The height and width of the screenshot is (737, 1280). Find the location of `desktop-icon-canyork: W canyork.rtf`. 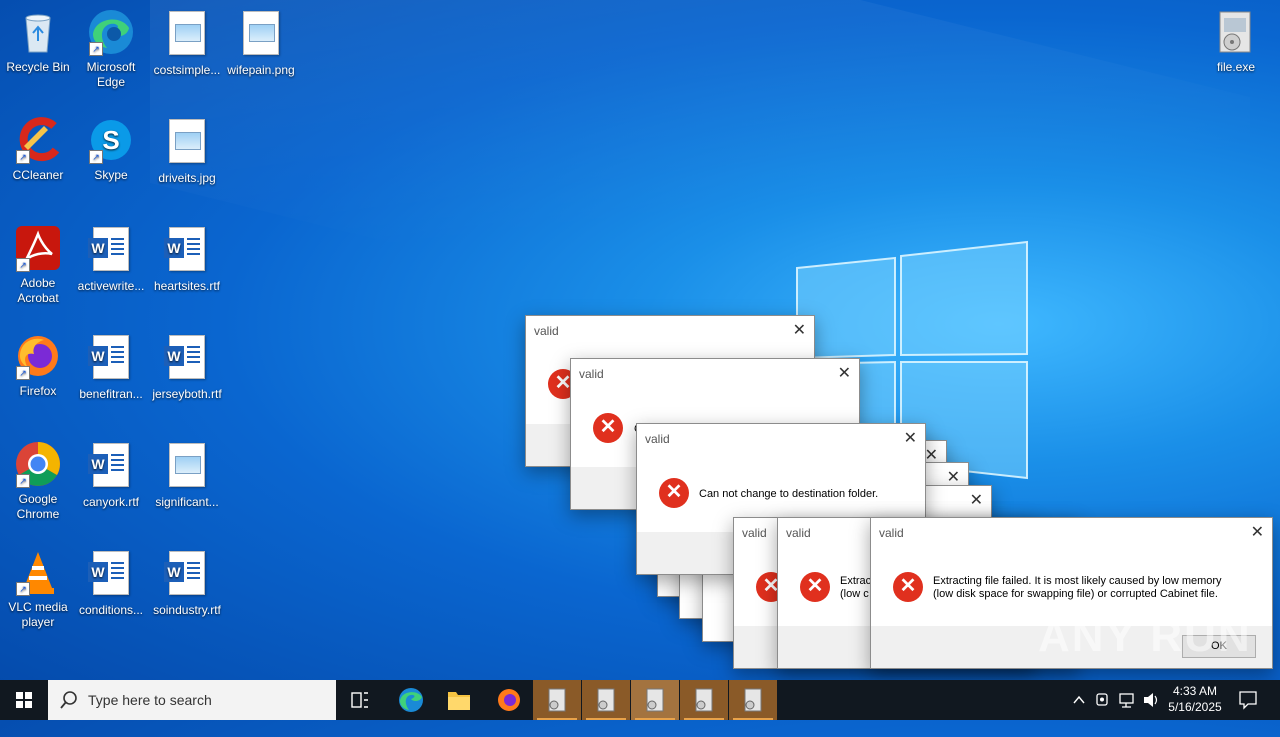

desktop-icon-canyork: W canyork.rtf is located at coordinates (111, 475).